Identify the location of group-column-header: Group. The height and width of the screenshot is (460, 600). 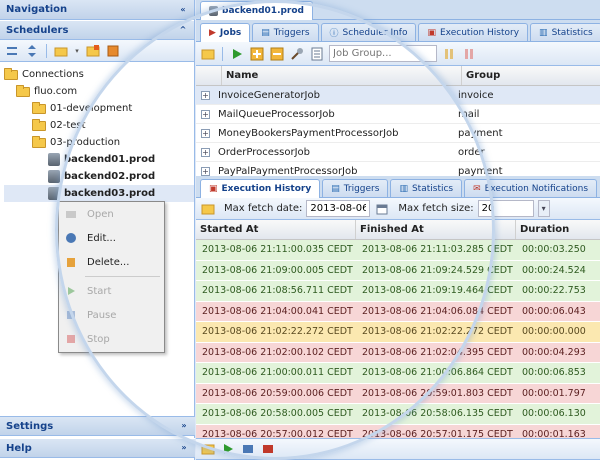
(531, 75).